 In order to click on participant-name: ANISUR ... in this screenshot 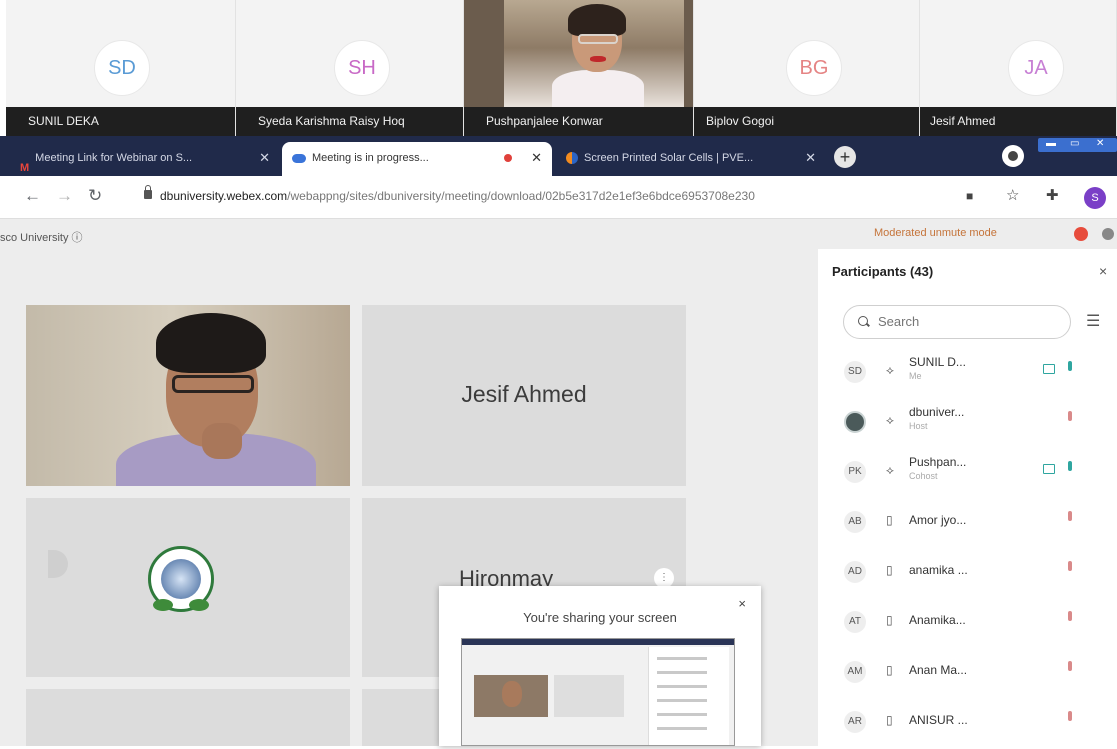, I will do `click(938, 720)`.